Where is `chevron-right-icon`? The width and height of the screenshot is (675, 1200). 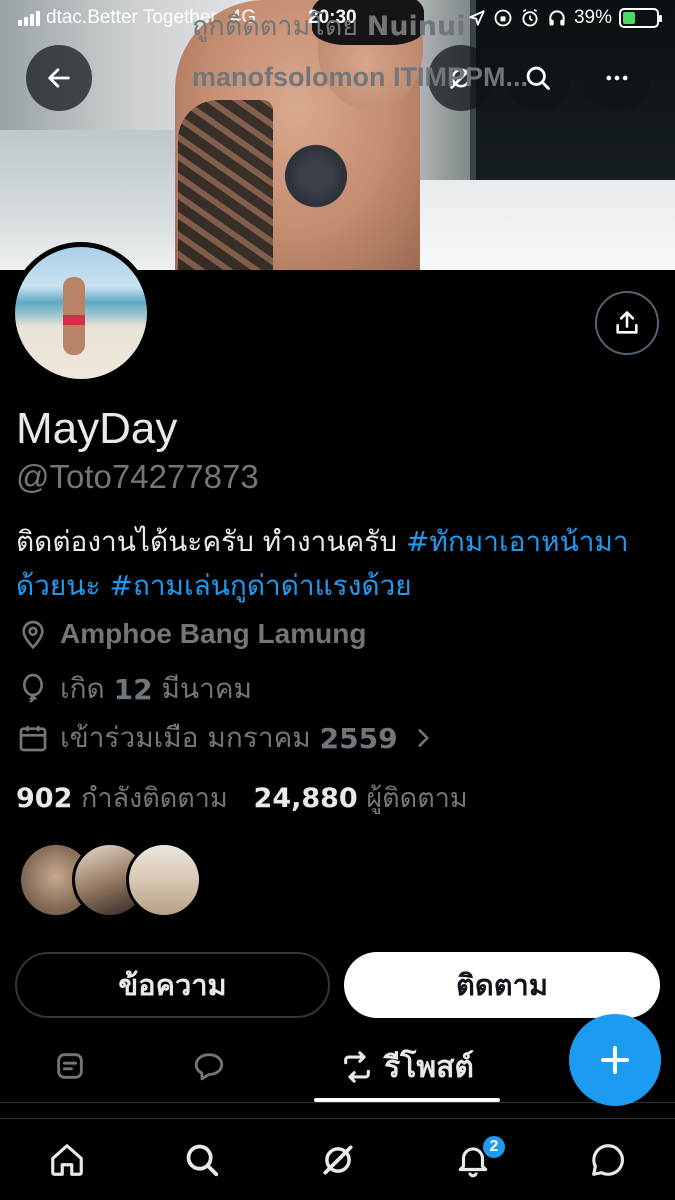 chevron-right-icon is located at coordinates (423, 738).